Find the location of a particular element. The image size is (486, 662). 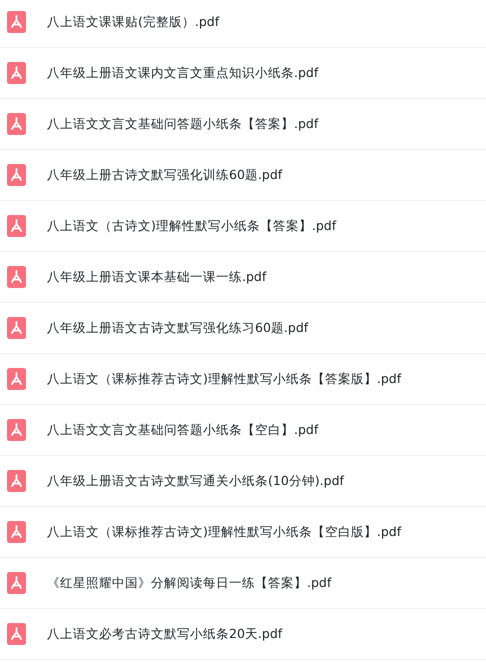

file-name: 八上语文文言文基础问答题小纸条【答案】.pdf is located at coordinates (182, 124).